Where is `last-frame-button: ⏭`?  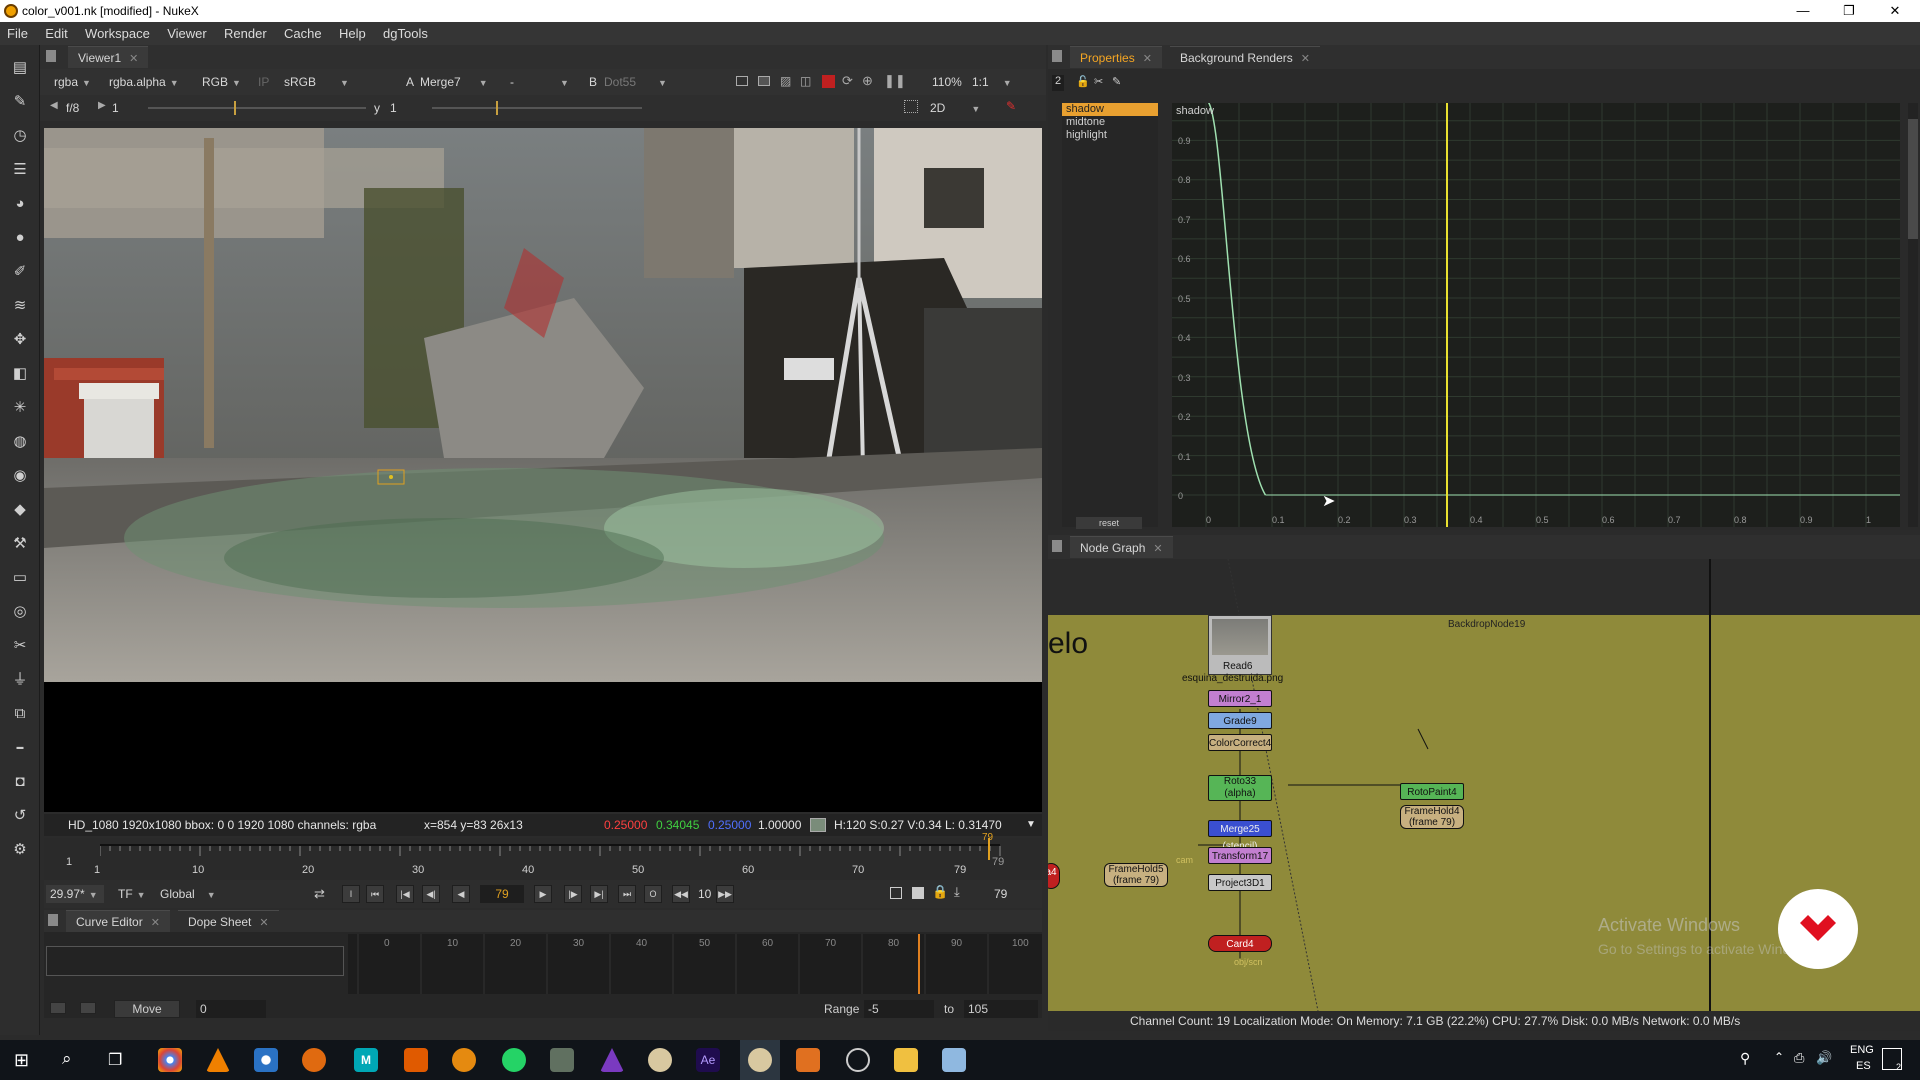 last-frame-button: ⏭ is located at coordinates (627, 894).